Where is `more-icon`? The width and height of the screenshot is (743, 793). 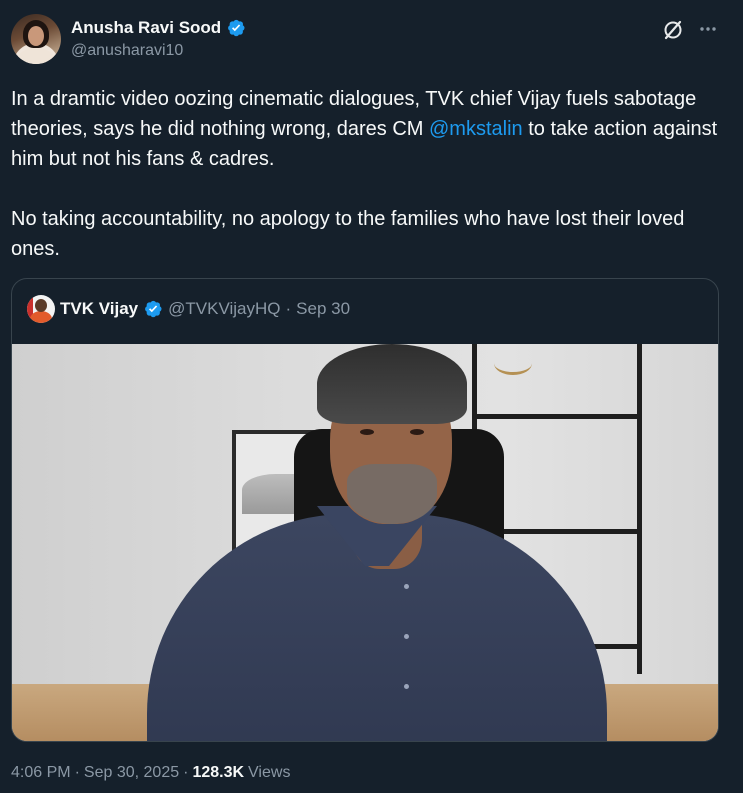
more-icon is located at coordinates (708, 29).